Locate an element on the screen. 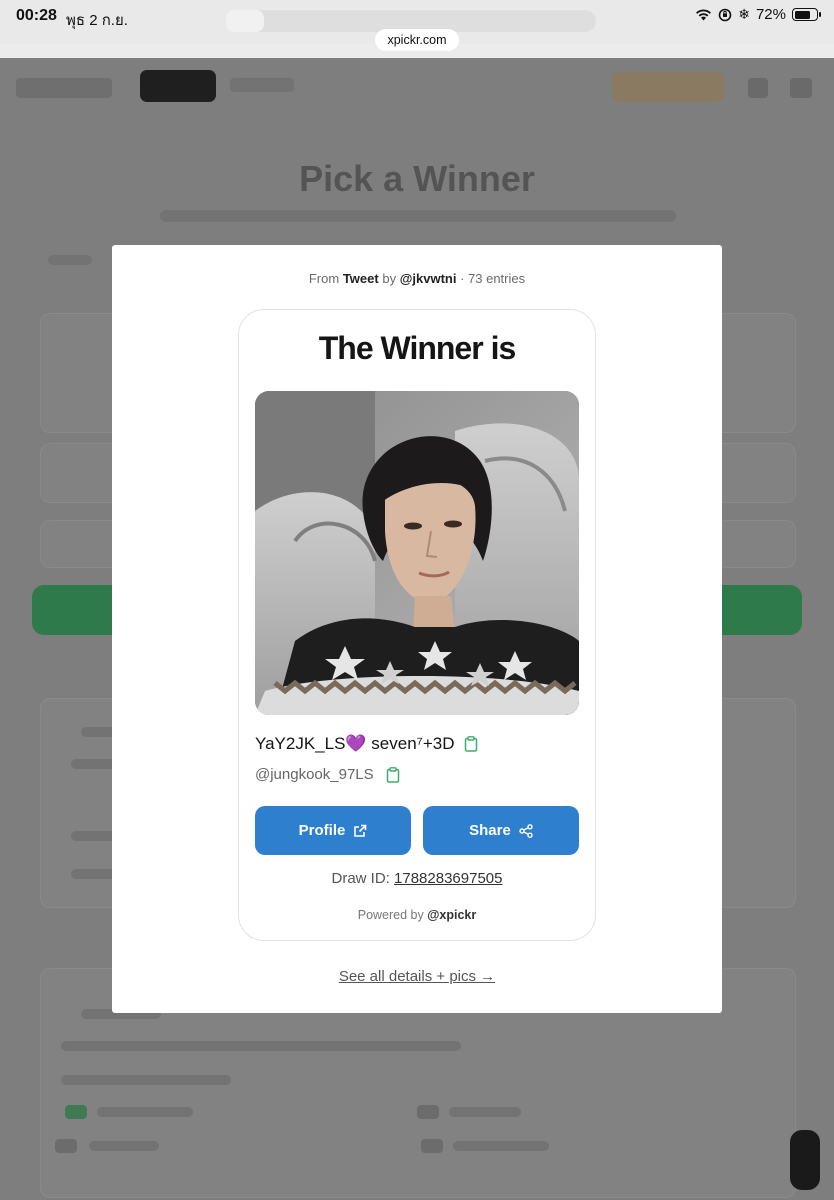 The image size is (834, 1200). profile-button-label: Profile is located at coordinates (322, 830).